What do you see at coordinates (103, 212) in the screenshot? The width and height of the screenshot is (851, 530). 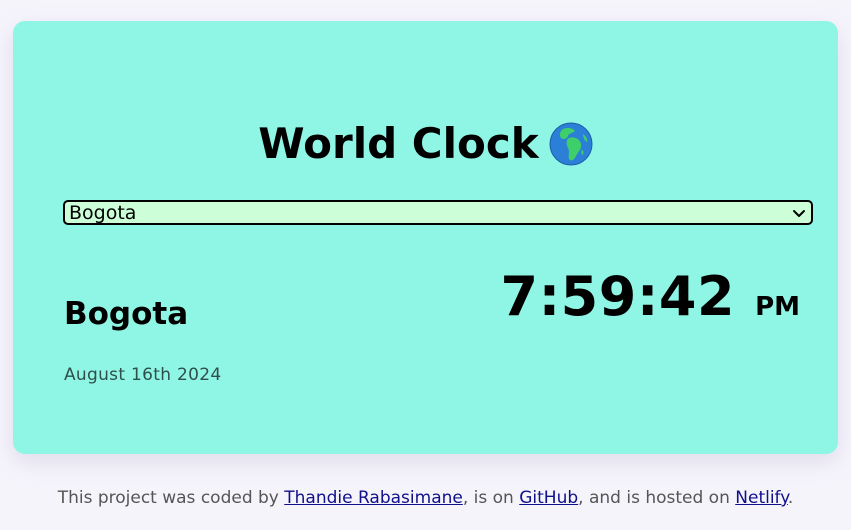 I see `city-select-value: Bogota` at bounding box center [103, 212].